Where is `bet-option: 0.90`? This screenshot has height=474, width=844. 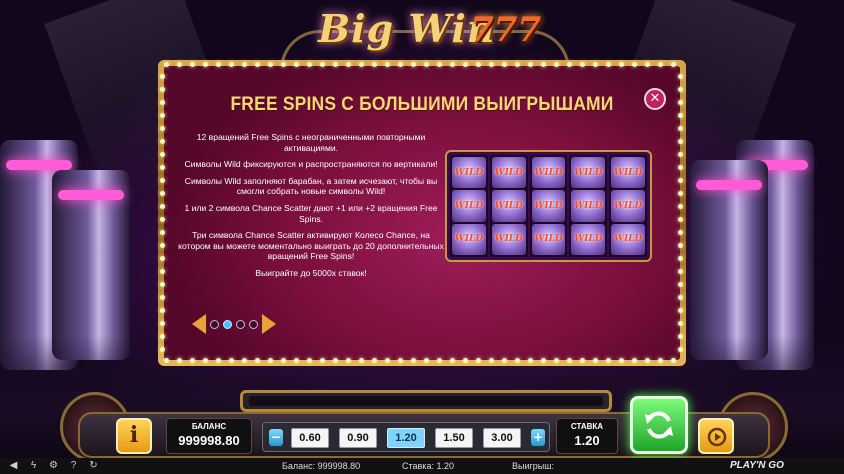 bet-option: 0.90 is located at coordinates (358, 438).